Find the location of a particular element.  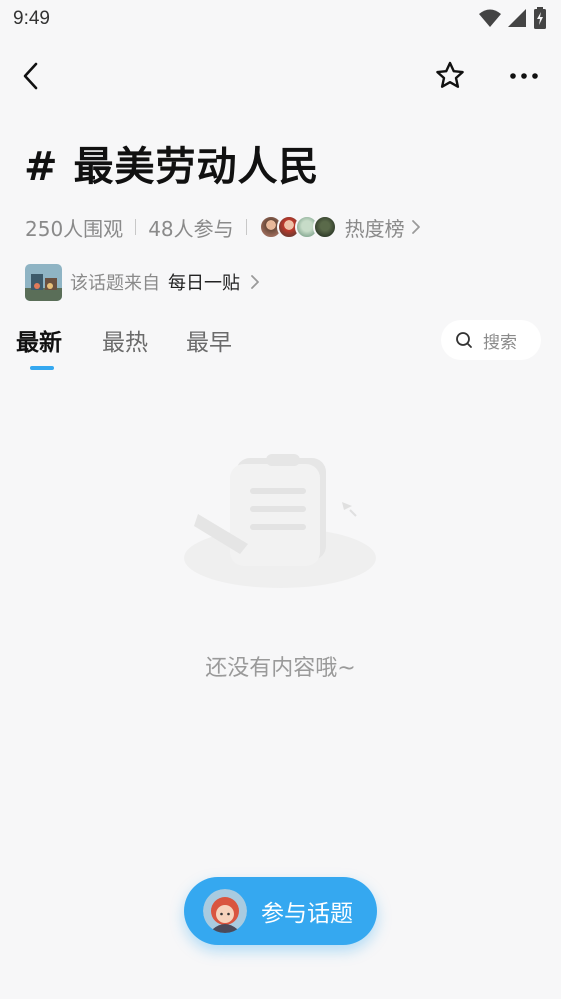

topic-stats: 250人围观 48人参与 热度榜 is located at coordinates (223, 227).